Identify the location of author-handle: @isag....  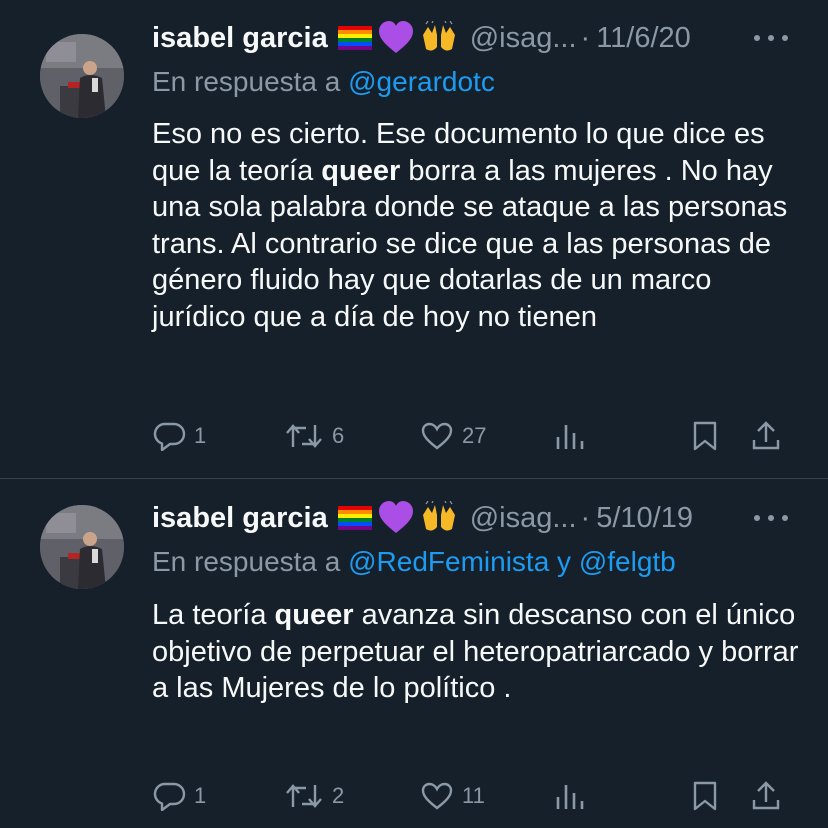
(523, 518).